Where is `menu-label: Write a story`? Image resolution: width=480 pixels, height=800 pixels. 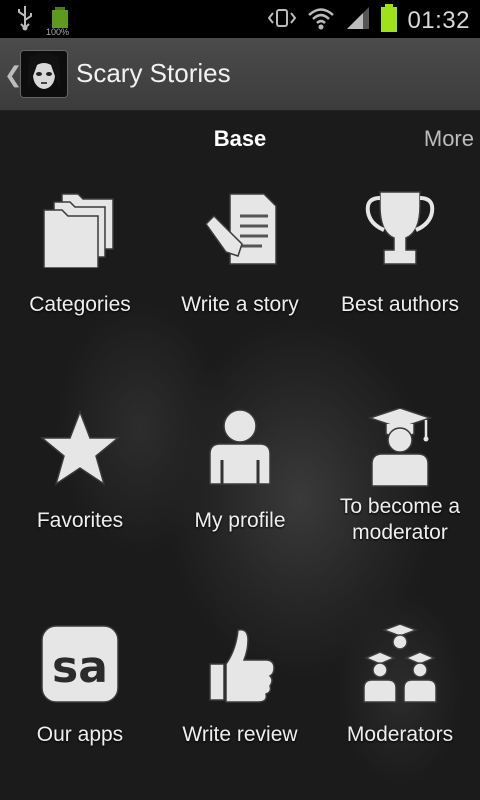
menu-label: Write a story is located at coordinates (240, 304).